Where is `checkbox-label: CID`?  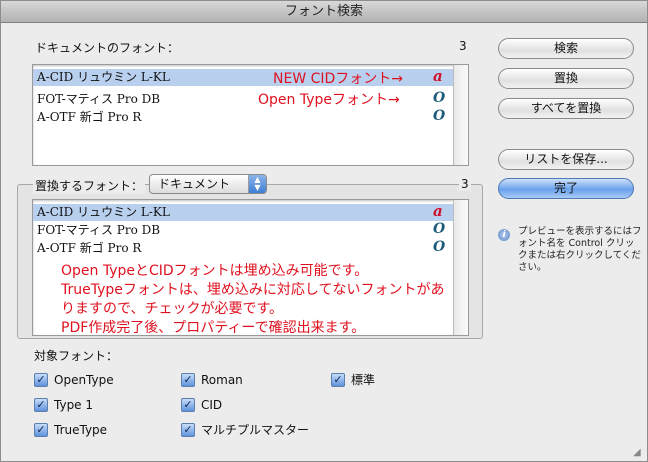 checkbox-label: CID is located at coordinates (212, 405).